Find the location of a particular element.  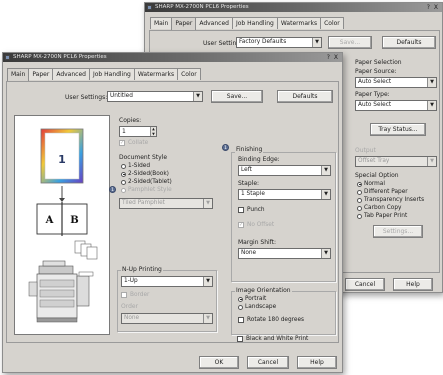

back-tab-color: Color is located at coordinates (332, 23).